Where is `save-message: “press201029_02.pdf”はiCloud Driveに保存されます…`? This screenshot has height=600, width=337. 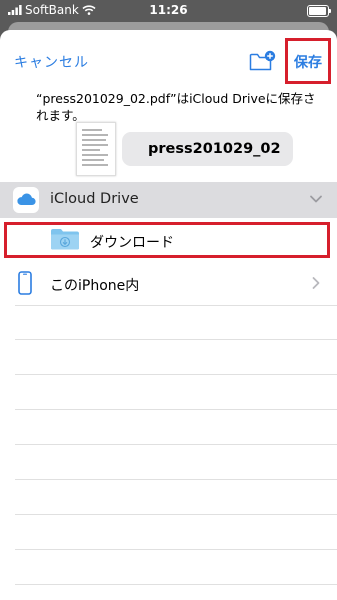 save-message: “press201029_02.pdf”はiCloud Driveに保存されます… is located at coordinates (176, 107).